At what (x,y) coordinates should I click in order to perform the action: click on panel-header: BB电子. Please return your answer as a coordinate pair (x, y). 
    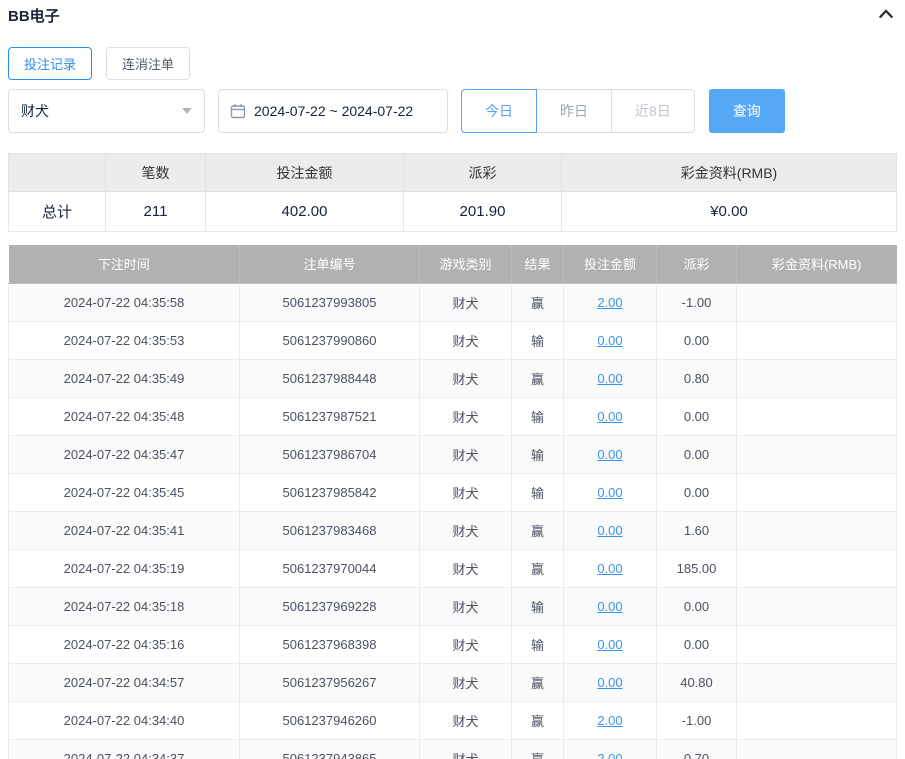
    Looking at the image, I should click on (452, 13).